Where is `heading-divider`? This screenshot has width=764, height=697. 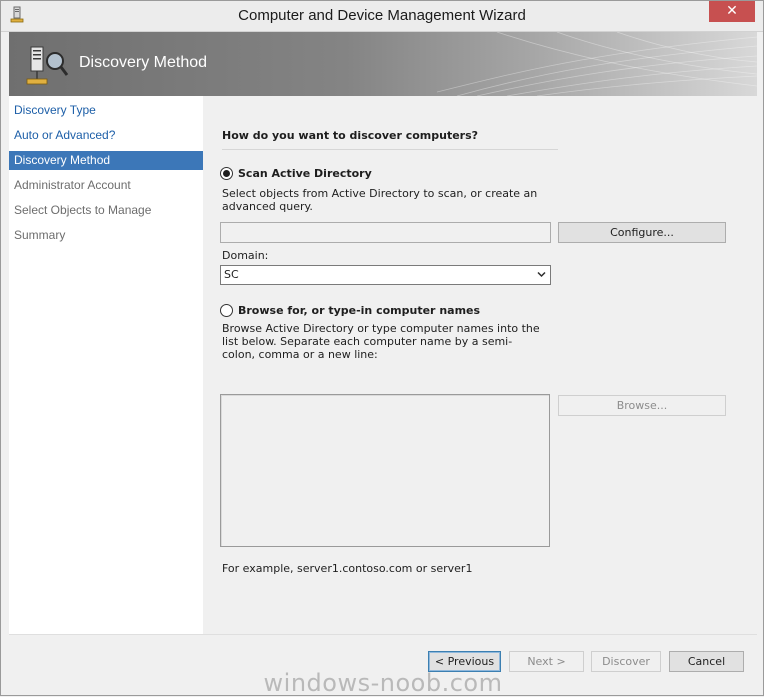
heading-divider is located at coordinates (390, 149).